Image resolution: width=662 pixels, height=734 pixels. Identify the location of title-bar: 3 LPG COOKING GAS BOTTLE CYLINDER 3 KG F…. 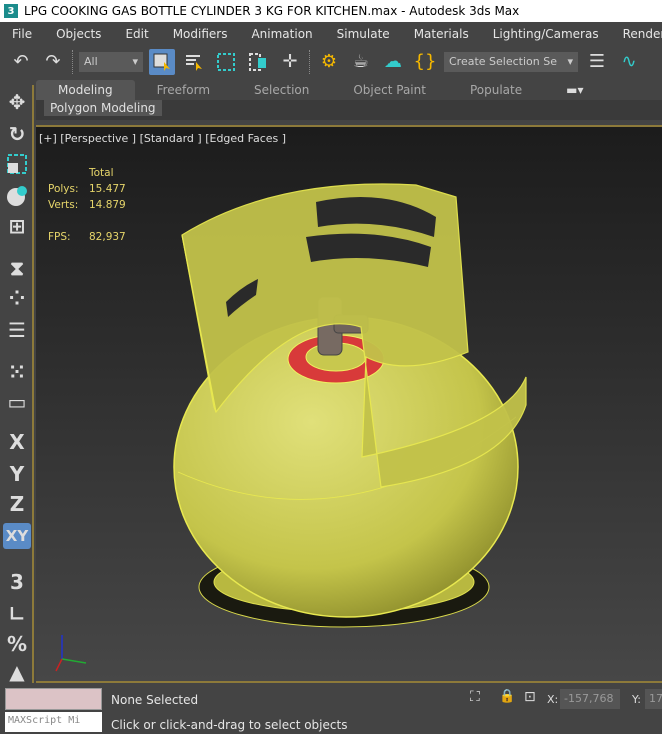
(331, 11).